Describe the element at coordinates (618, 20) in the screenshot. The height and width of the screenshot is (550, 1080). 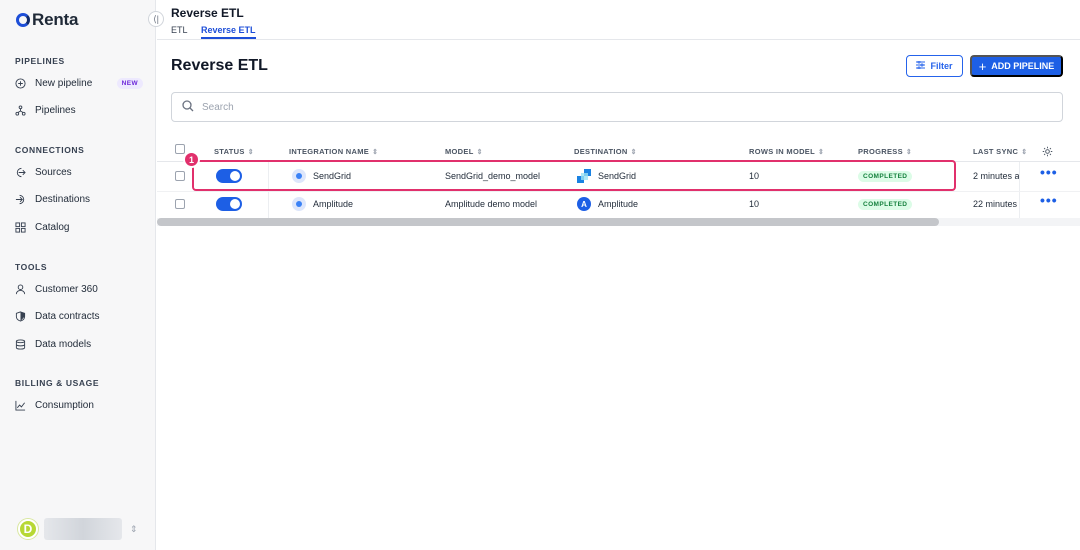
I see `page-header: Reverse ETL ETL Reverse ETL` at that location.